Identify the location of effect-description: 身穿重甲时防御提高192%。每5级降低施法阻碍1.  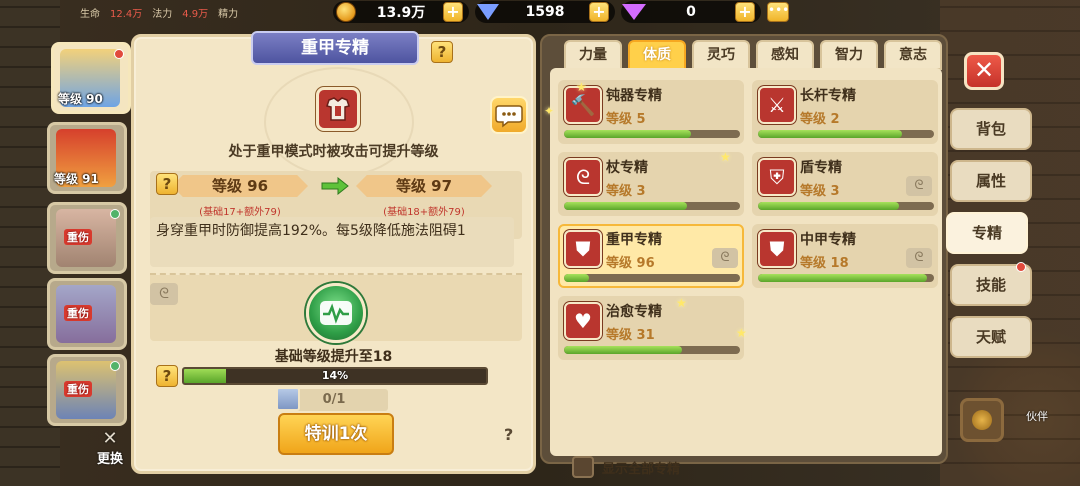
(332, 242).